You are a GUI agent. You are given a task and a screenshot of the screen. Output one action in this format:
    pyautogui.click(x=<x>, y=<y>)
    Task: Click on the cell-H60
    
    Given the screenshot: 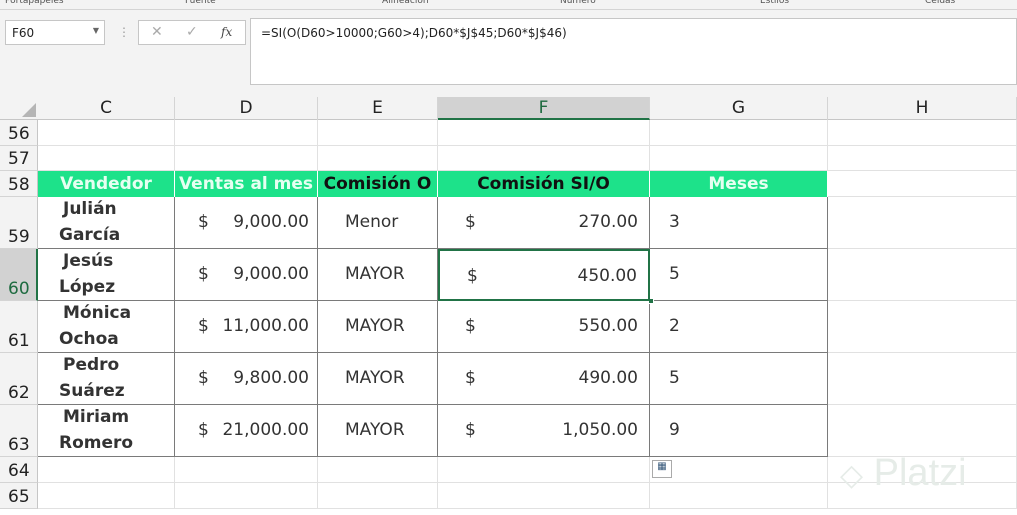 What is the action you would take?
    pyautogui.click(x=922, y=275)
    